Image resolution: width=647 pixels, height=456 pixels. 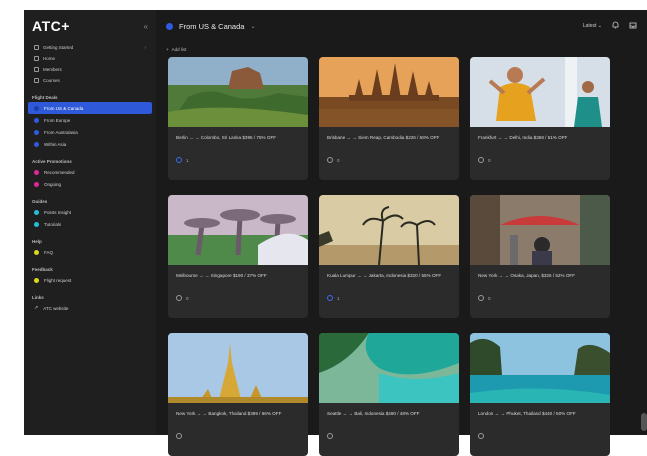 I want to click on deal-card: Melbourne → → Singapore $190 / 37% OFF 0, so click(x=238, y=256).